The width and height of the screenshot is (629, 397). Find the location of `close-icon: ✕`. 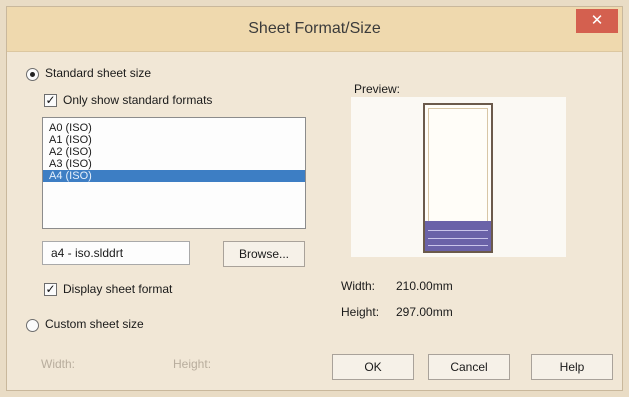

close-icon: ✕ is located at coordinates (597, 20).